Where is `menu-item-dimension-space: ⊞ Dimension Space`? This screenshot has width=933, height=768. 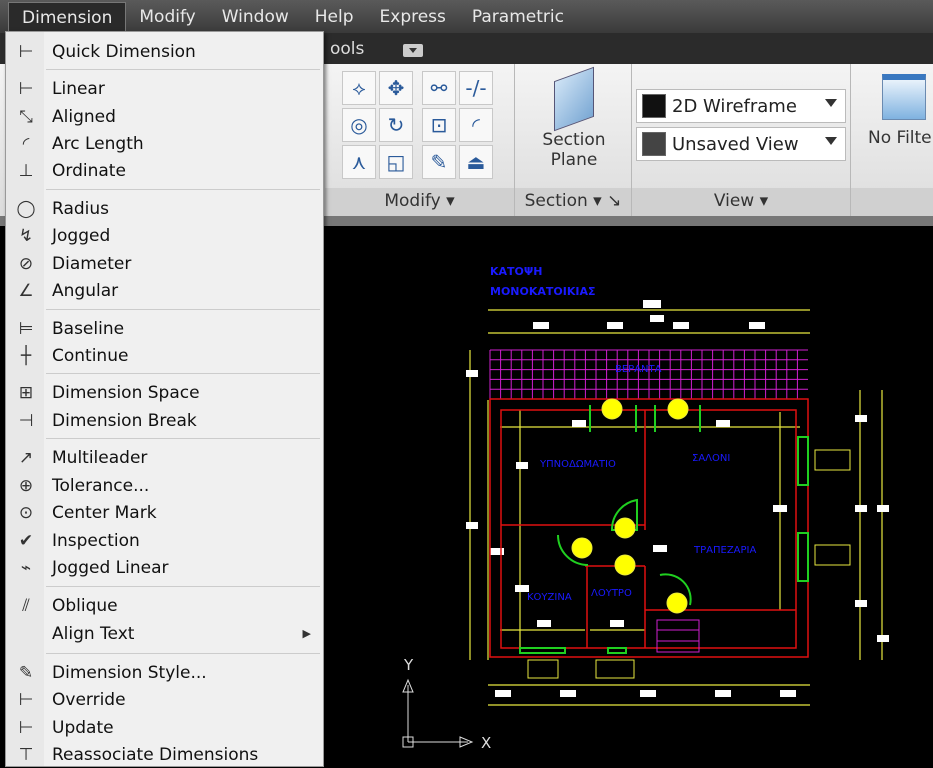
menu-item-dimension-space: ⊞ Dimension Space is located at coordinates (164, 392).